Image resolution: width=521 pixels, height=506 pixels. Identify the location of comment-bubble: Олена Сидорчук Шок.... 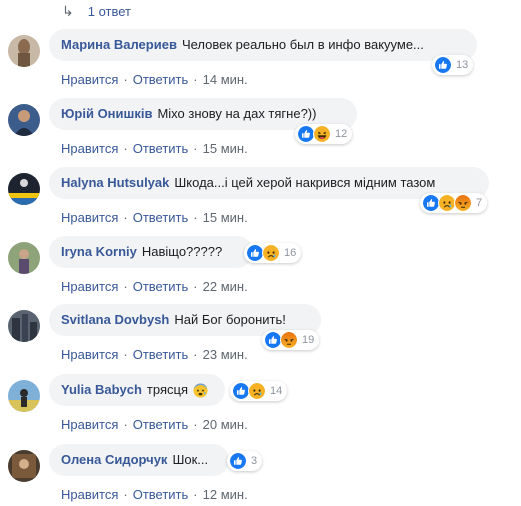
(139, 460).